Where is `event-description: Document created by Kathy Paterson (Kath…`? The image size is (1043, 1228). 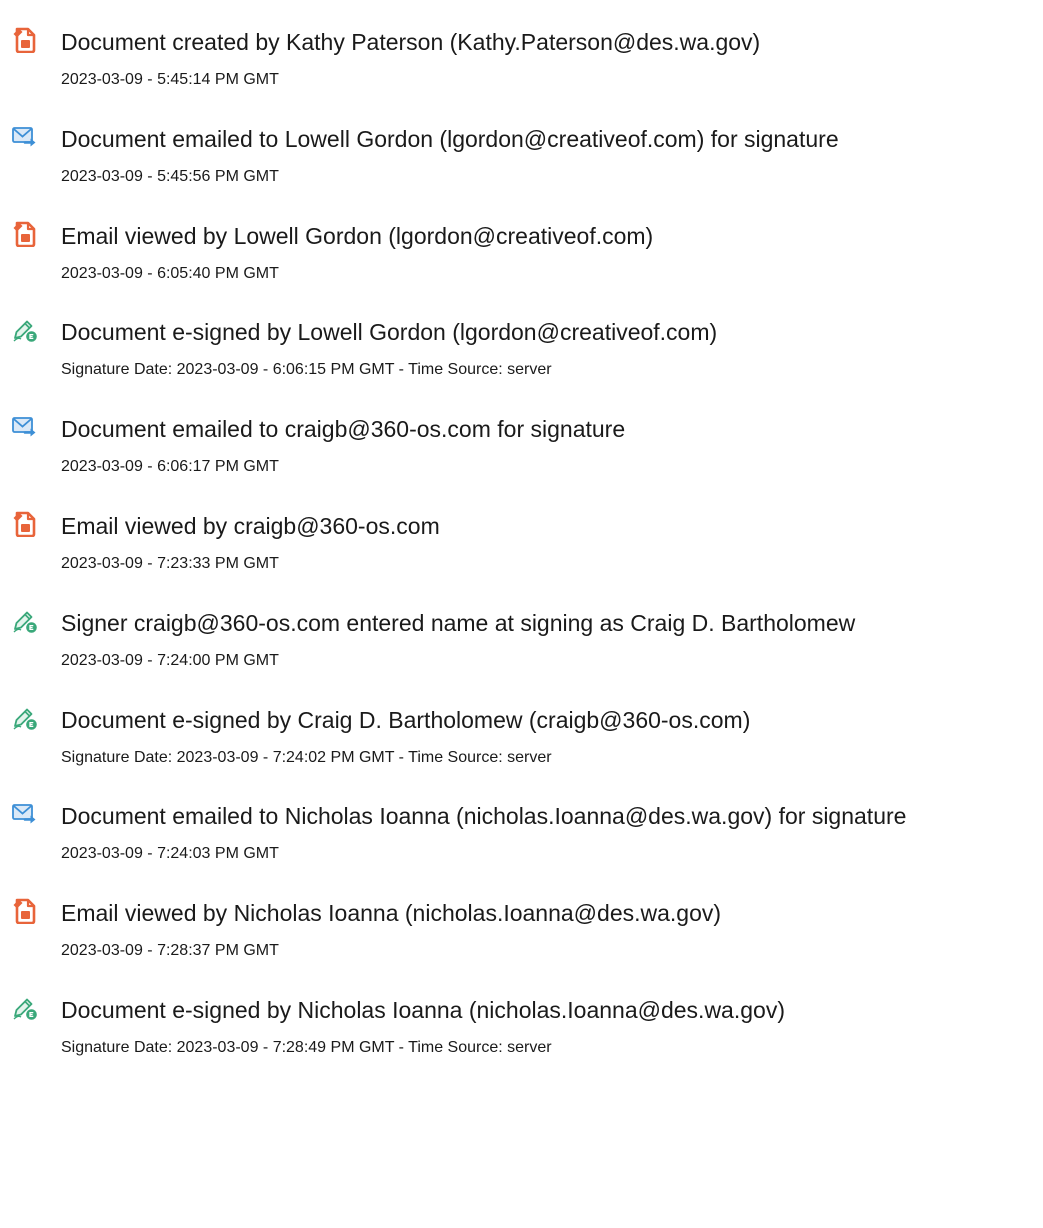
event-description: Document created by Kathy Paterson (Kath… is located at coordinates (411, 42).